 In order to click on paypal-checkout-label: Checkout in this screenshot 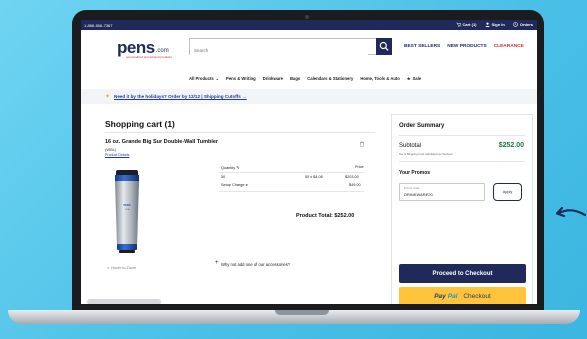, I will do `click(477, 296)`.